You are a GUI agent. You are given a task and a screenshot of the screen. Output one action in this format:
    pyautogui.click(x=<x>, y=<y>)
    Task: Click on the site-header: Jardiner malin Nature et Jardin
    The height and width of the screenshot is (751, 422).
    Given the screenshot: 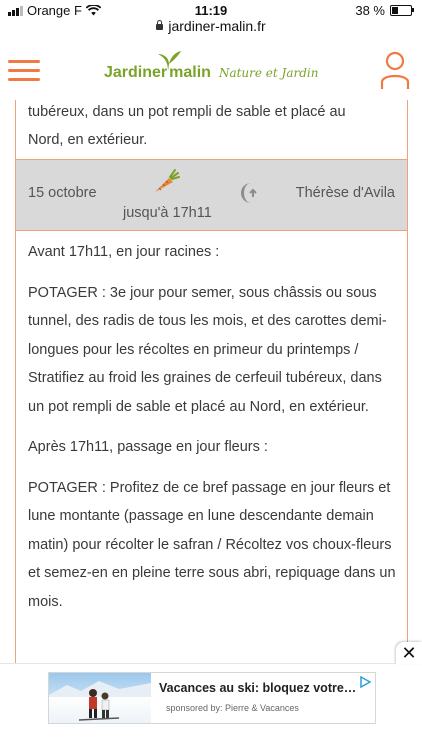 What is the action you would take?
    pyautogui.click(x=211, y=69)
    